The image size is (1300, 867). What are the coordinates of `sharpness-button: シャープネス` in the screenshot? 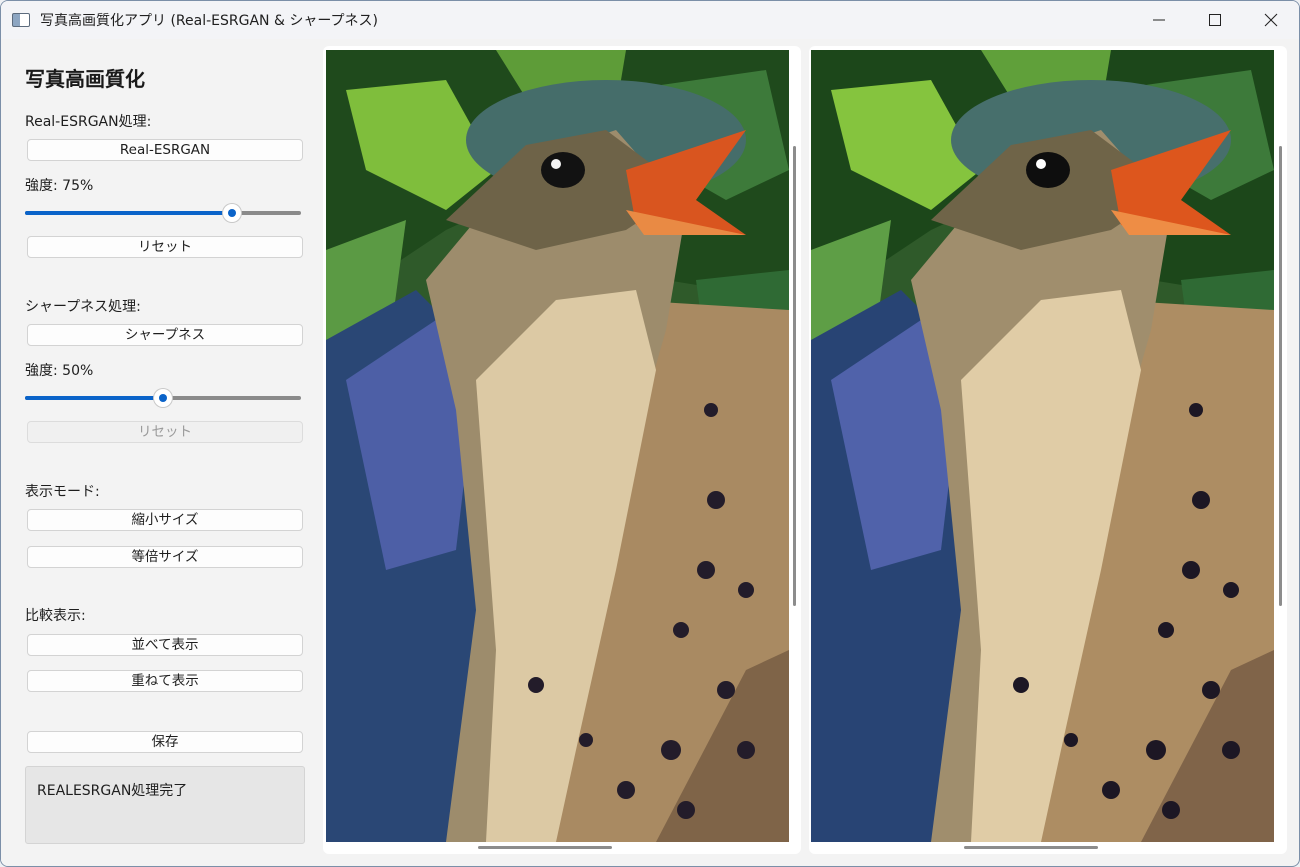 It's located at (165, 335).